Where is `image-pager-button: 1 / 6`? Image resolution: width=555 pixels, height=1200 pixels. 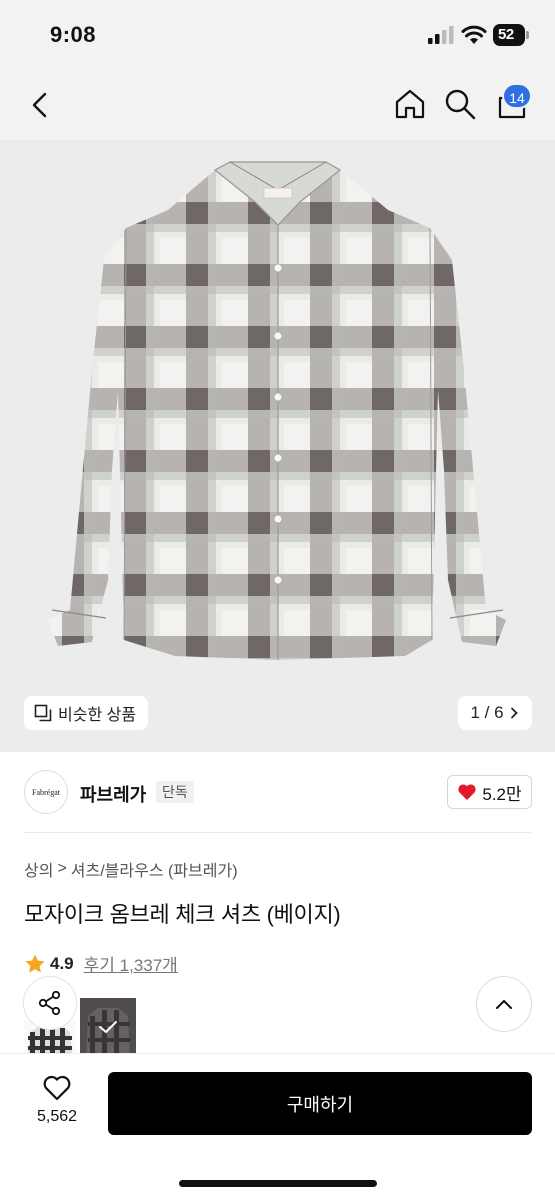 image-pager-button: 1 / 6 is located at coordinates (495, 713).